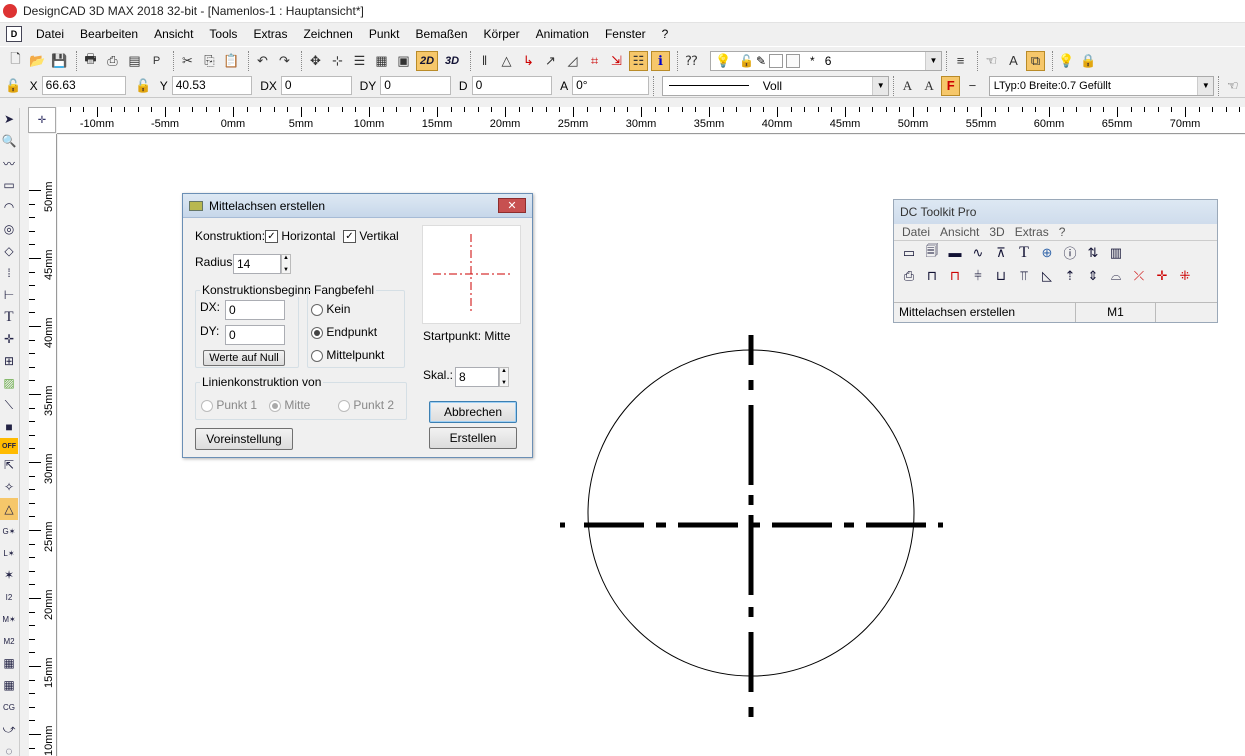  I want to click on dialog-titlebar: Mittelachsen erstellen, so click(357, 206).